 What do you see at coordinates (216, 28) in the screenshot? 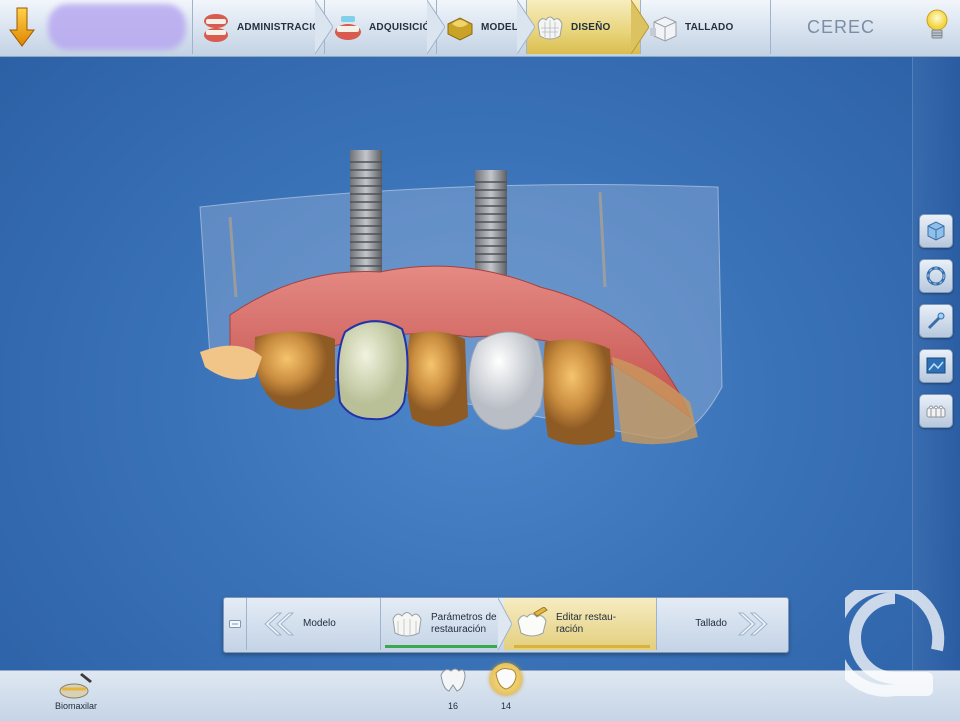
I see `admin-jaw-icon` at bounding box center [216, 28].